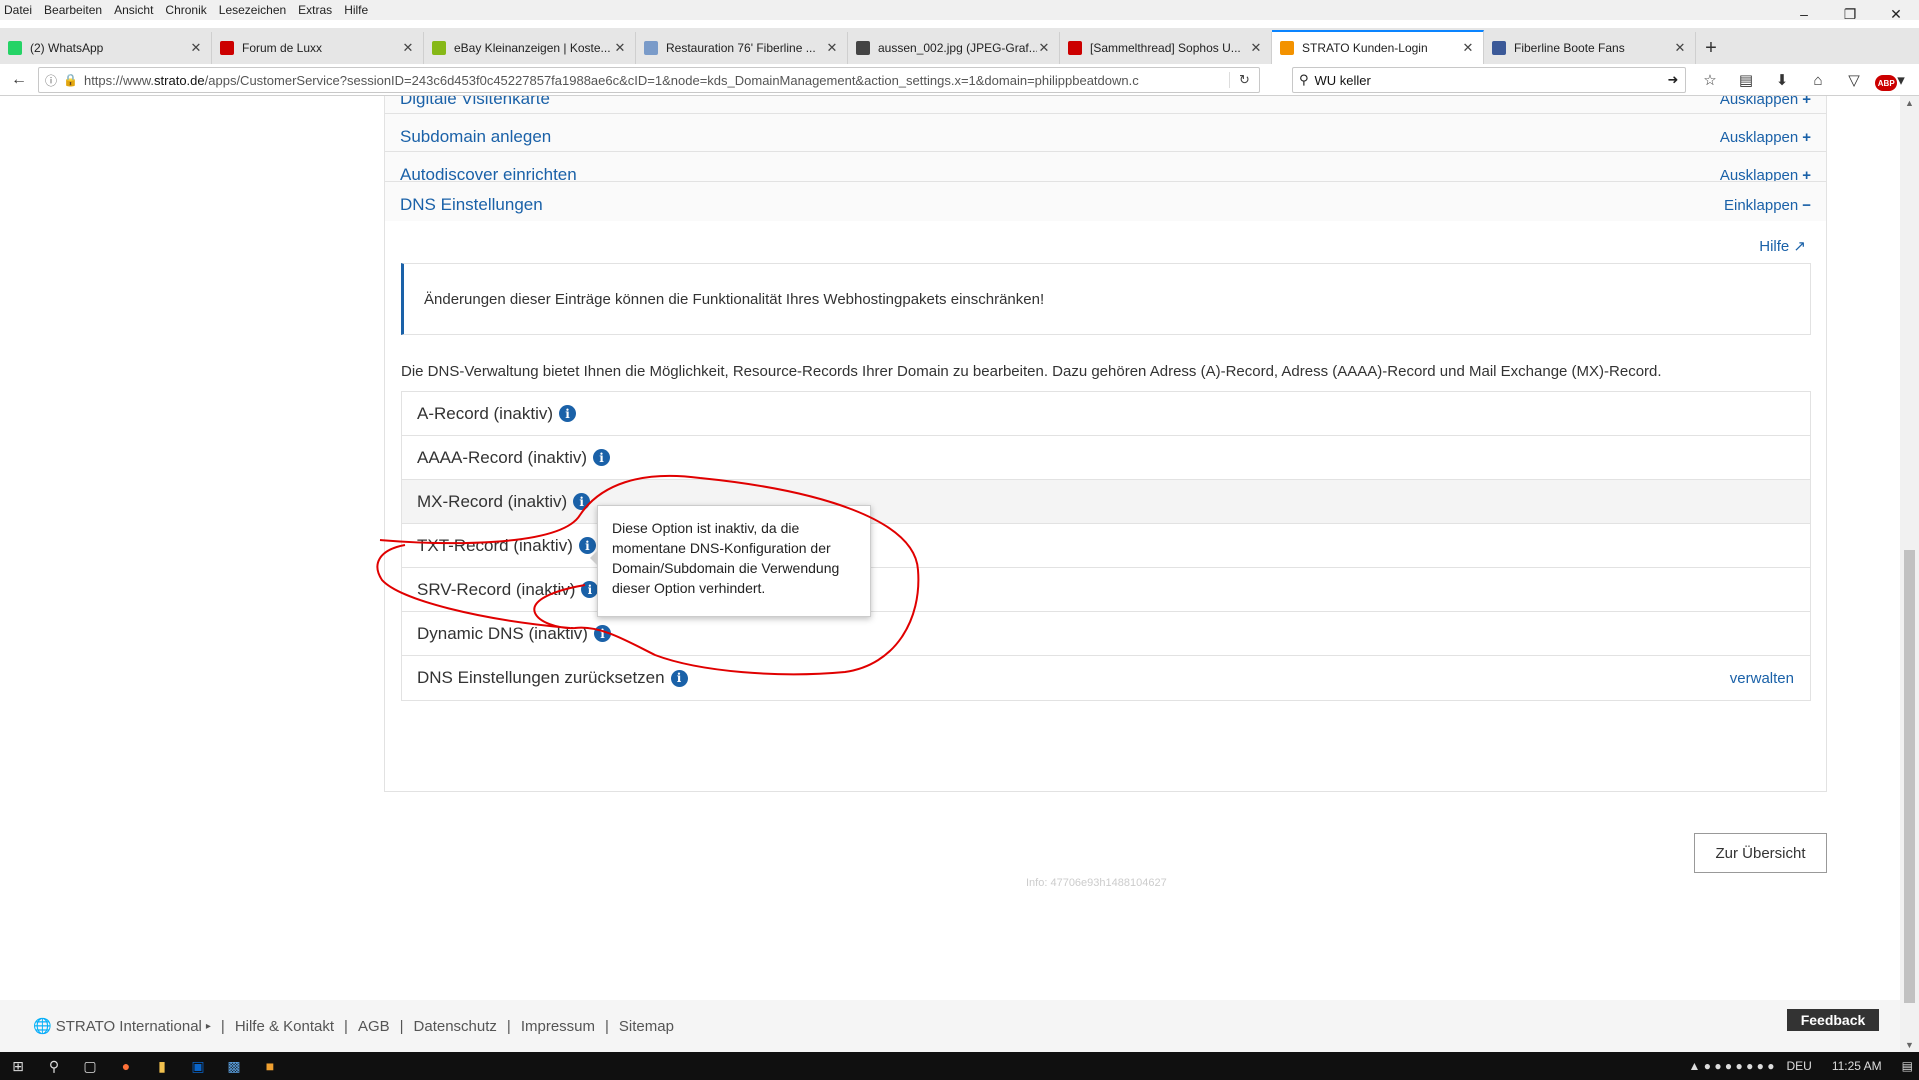  What do you see at coordinates (1896, 14) in the screenshot?
I see `close-window-icon: ✕` at bounding box center [1896, 14].